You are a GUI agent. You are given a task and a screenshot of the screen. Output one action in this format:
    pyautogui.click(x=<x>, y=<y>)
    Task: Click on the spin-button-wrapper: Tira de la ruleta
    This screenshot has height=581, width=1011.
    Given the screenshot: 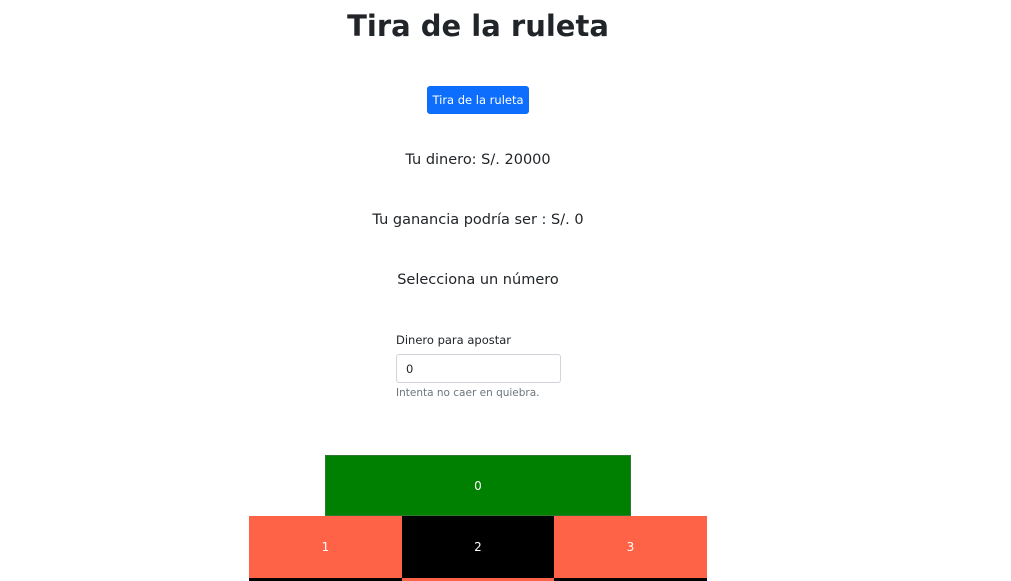 What is the action you would take?
    pyautogui.click(x=478, y=100)
    